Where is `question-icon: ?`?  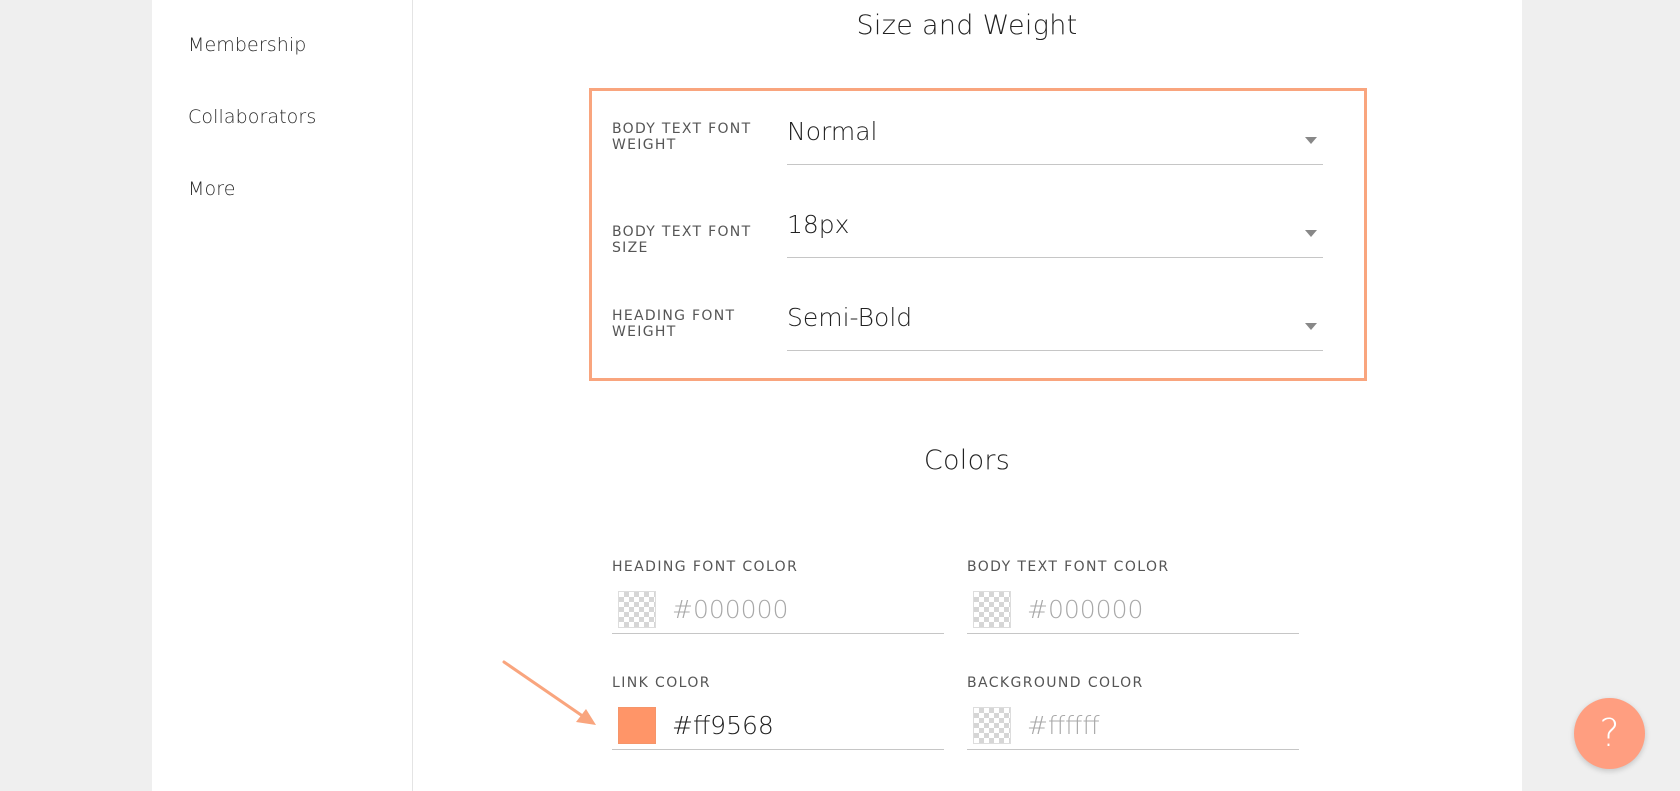 question-icon: ? is located at coordinates (1609, 733).